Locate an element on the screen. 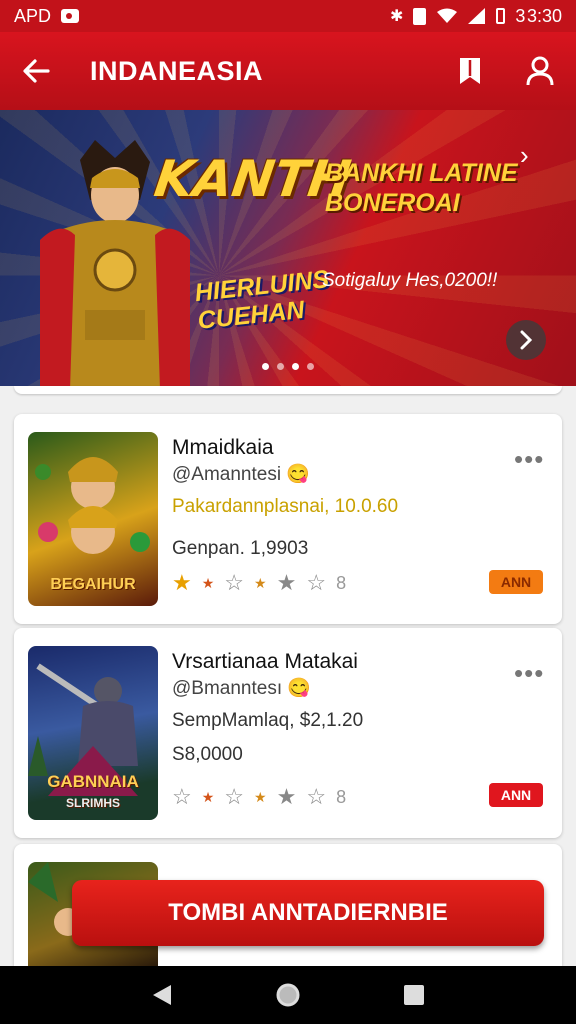  primary-cta-button: TOMBI ANNTADIERNBIE is located at coordinates (308, 913).